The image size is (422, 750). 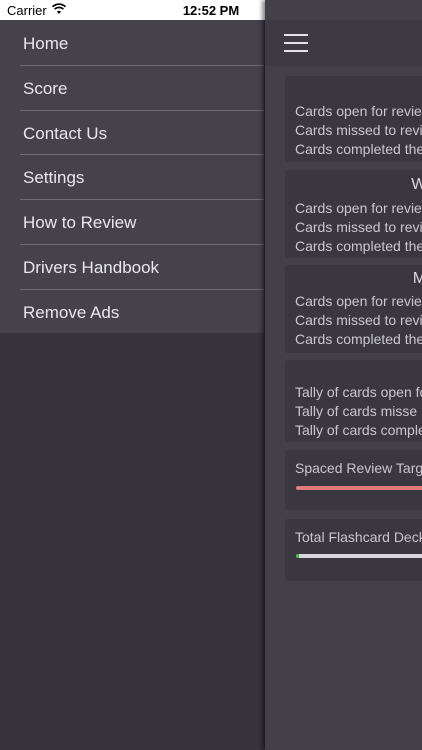 I want to click on spaced-review-progress-bar, so click(x=359, y=488).